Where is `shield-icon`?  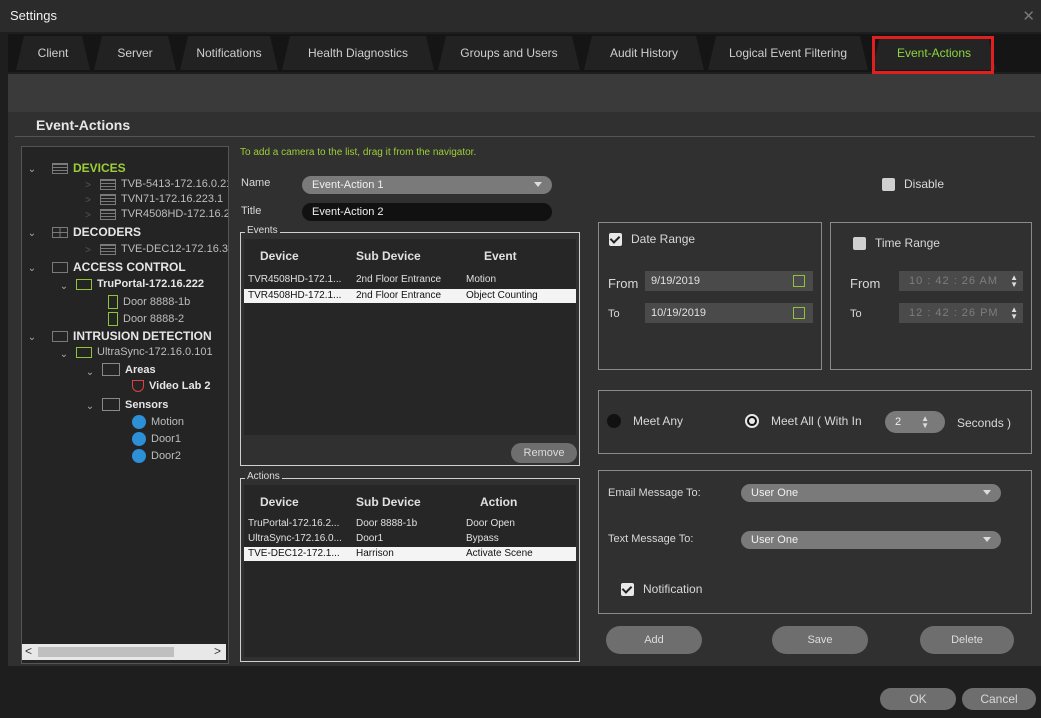
shield-icon is located at coordinates (138, 386).